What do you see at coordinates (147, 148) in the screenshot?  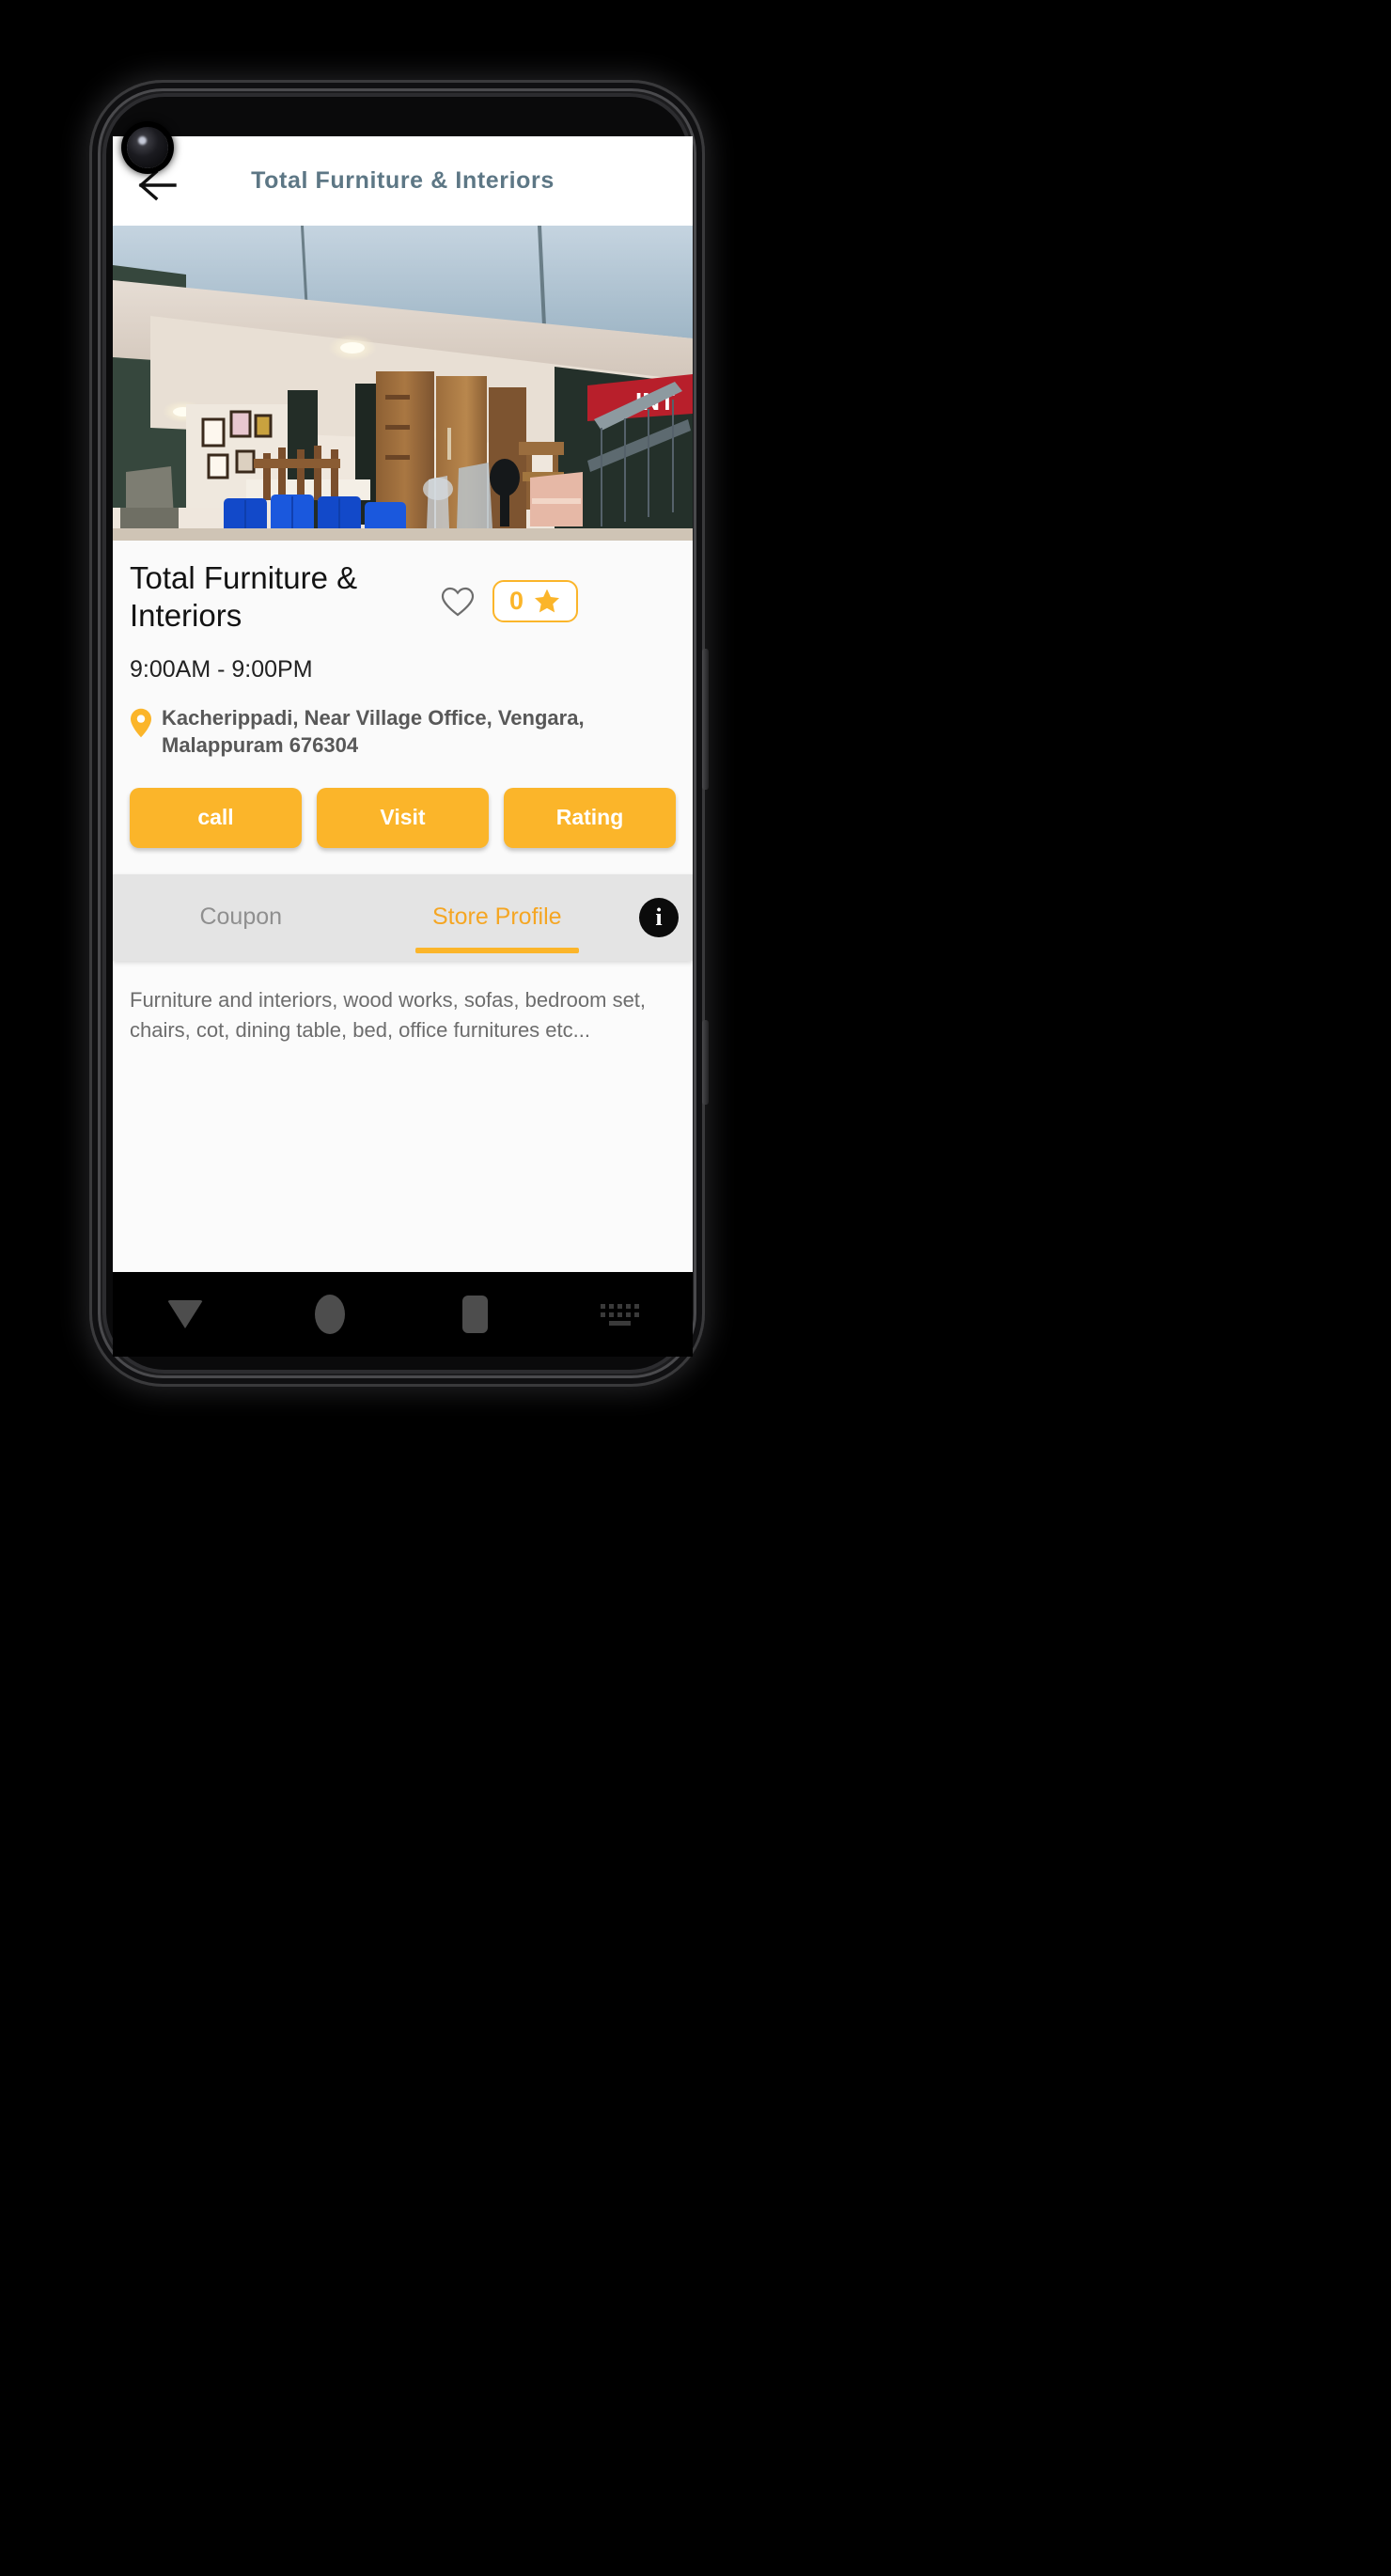 I see `front-camera-punchhole` at bounding box center [147, 148].